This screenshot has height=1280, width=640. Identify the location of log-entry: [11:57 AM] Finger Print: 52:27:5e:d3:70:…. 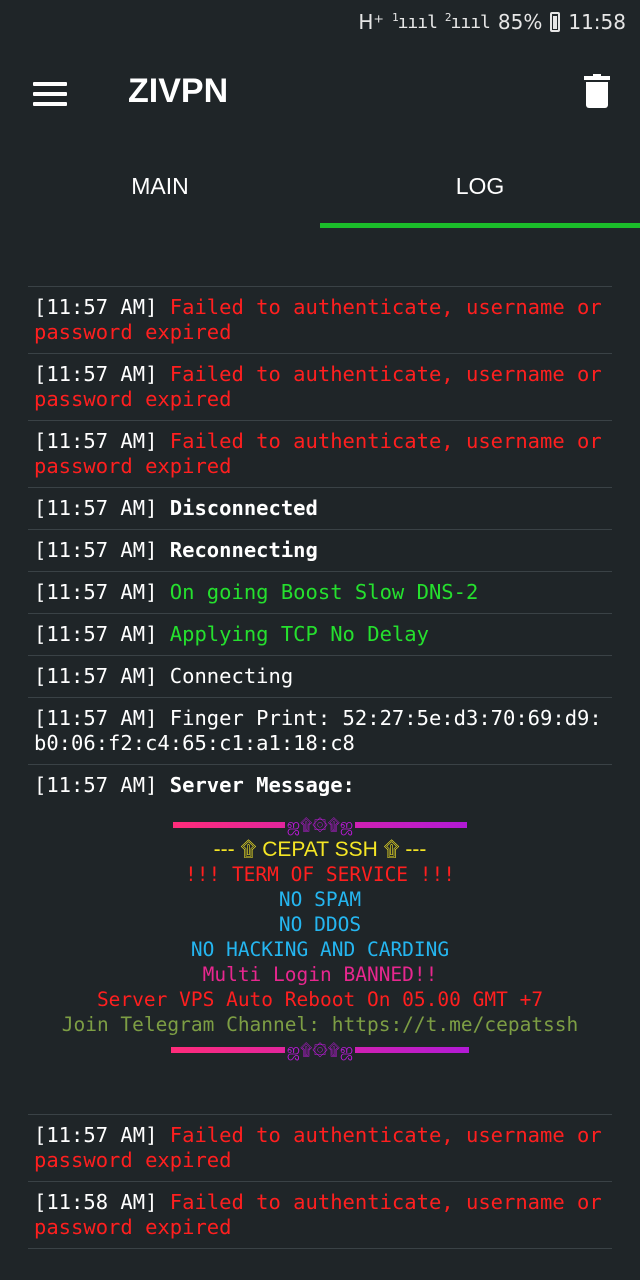
(320, 730).